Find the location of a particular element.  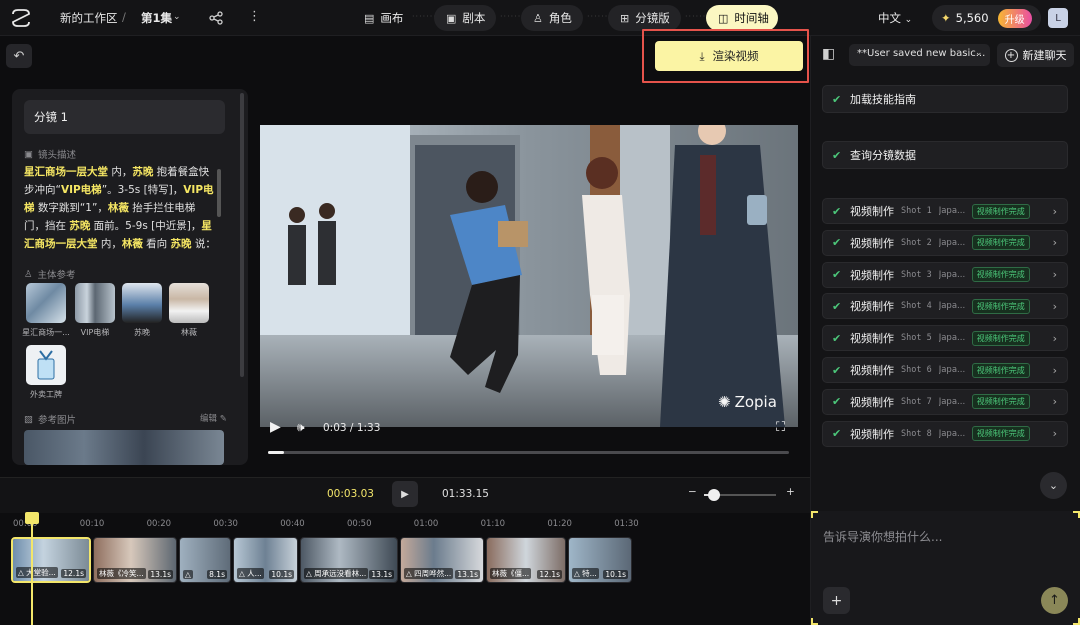

subject-thumb-linwei is located at coordinates (189, 303).